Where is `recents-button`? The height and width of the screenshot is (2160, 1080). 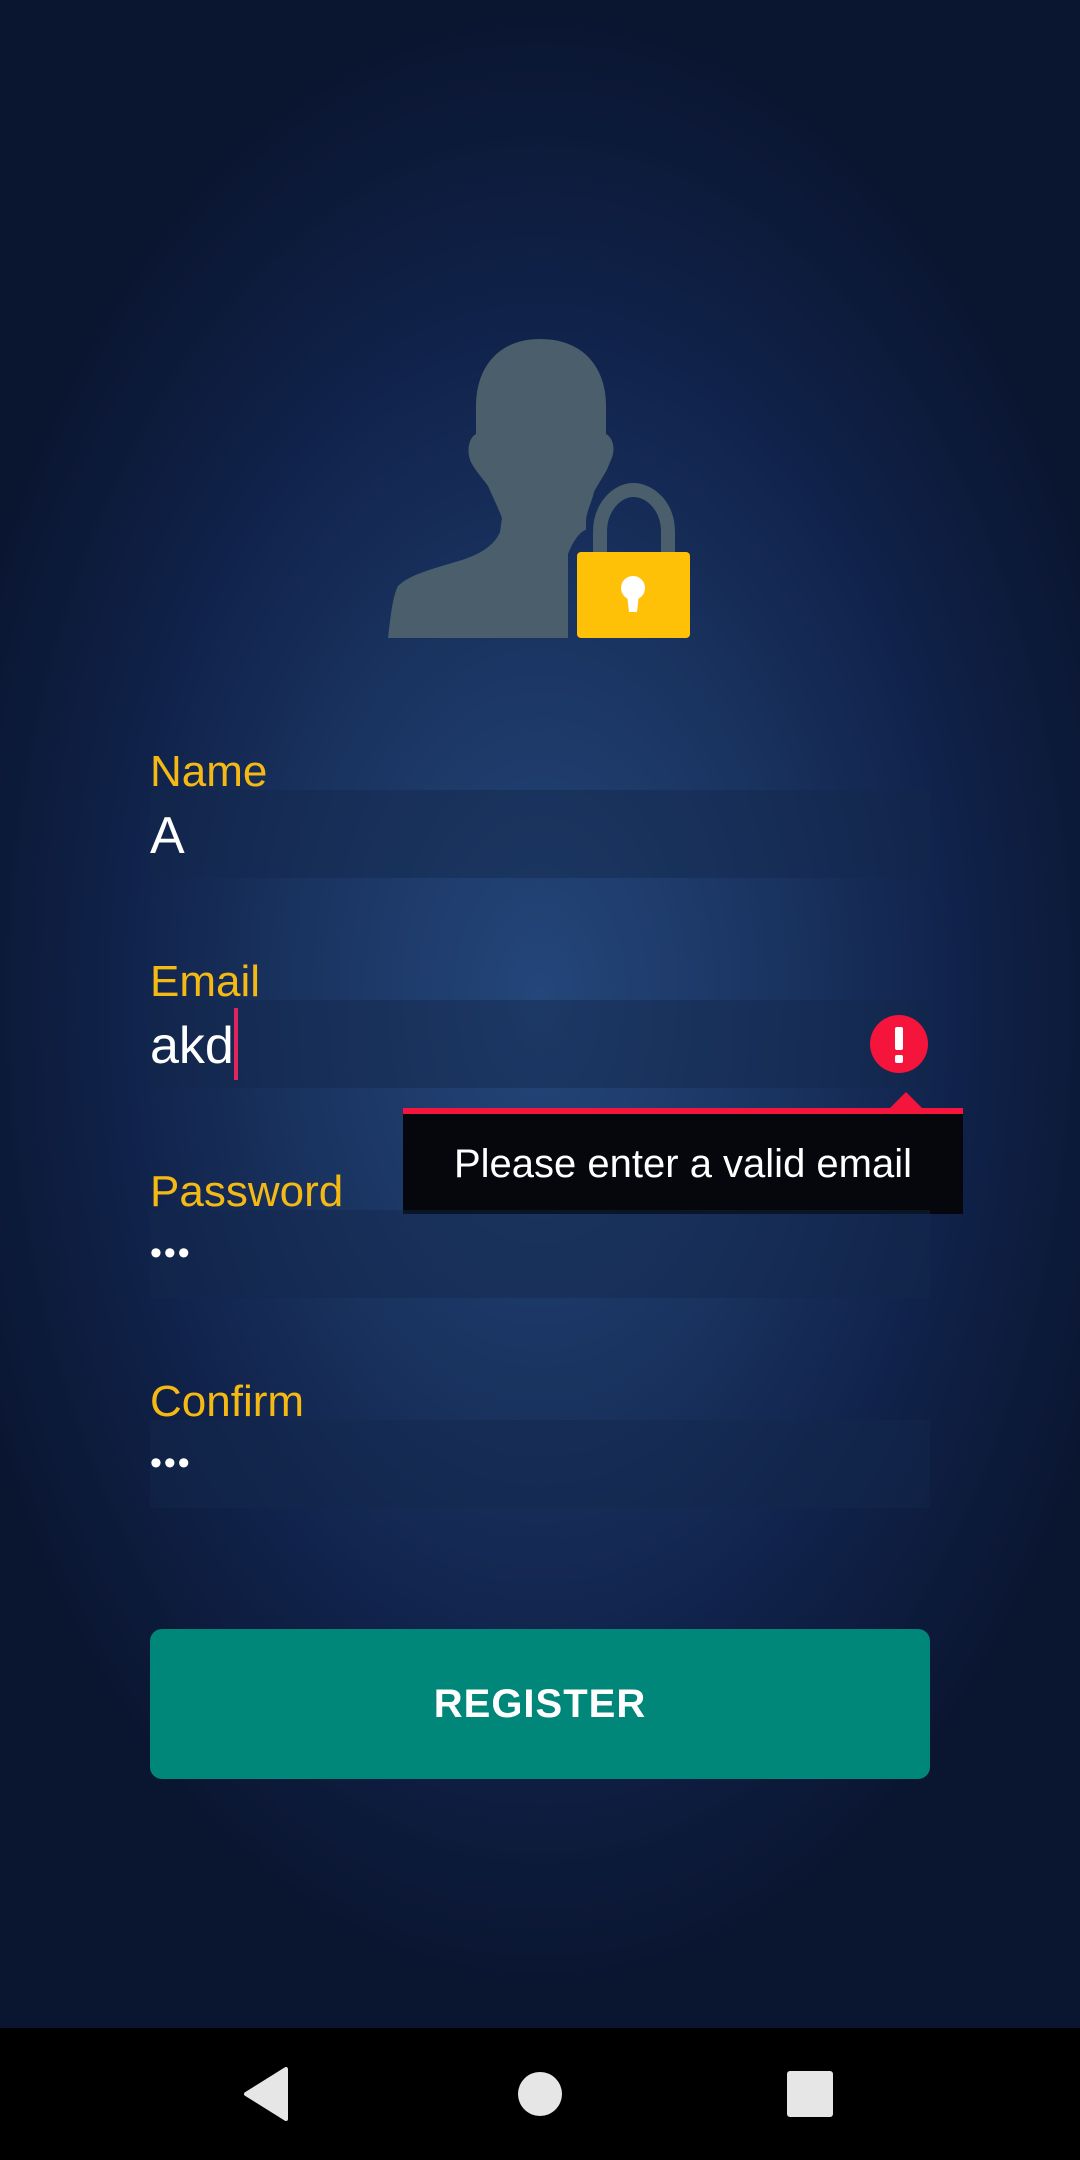
recents-button is located at coordinates (810, 2094).